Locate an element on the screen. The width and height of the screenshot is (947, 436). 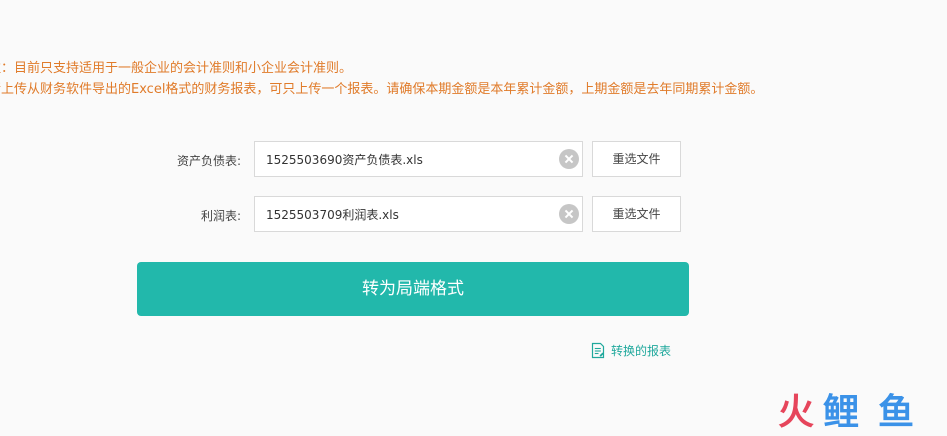
convert-button: 转为局端格式 is located at coordinates (413, 289).